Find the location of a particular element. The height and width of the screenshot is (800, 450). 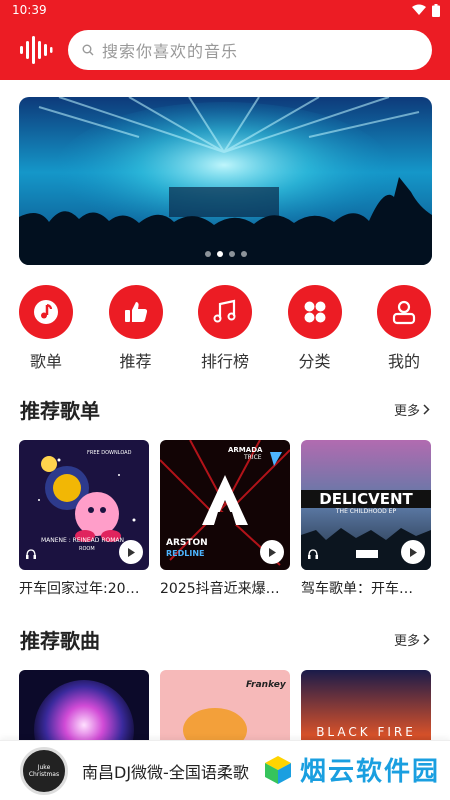

wifi-icon is located at coordinates (419, 9).